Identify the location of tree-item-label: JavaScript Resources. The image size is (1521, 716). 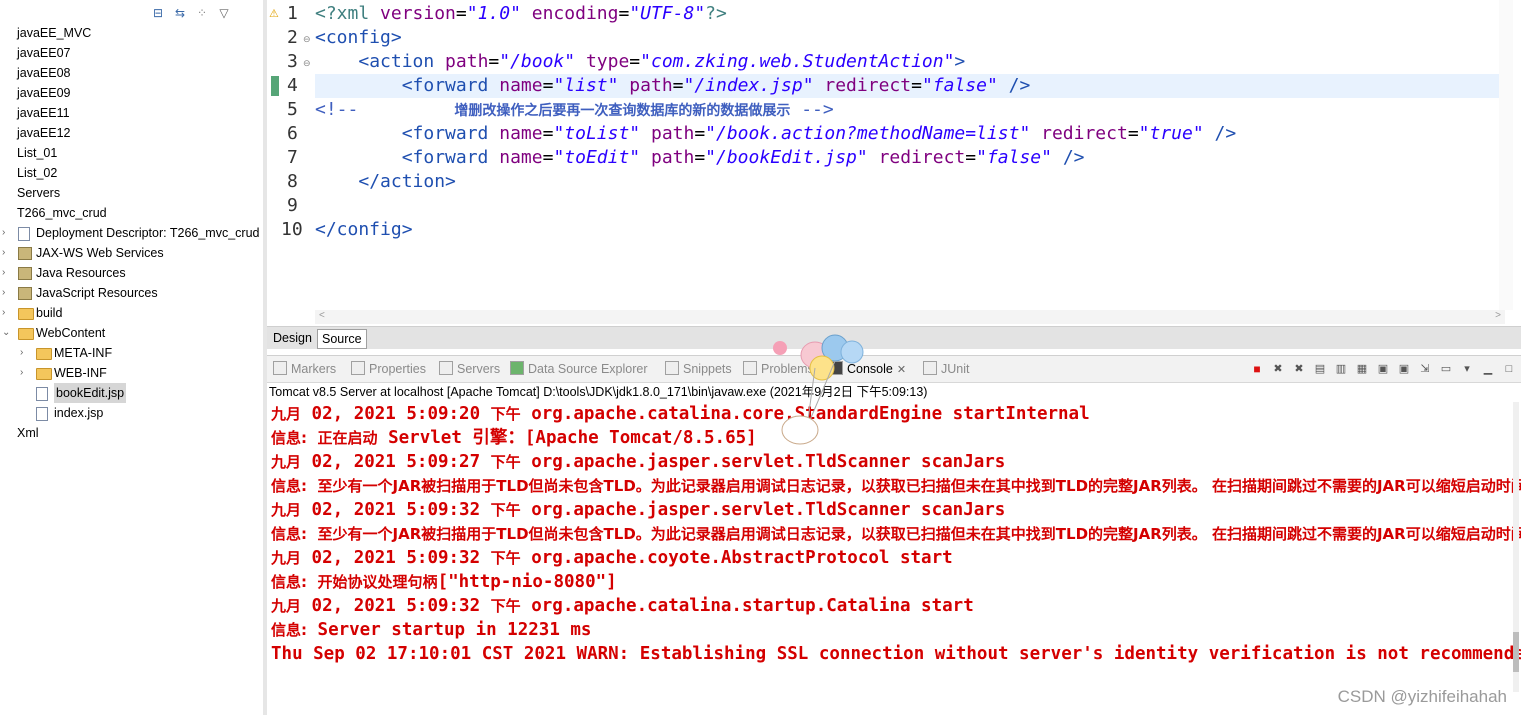
(97, 293).